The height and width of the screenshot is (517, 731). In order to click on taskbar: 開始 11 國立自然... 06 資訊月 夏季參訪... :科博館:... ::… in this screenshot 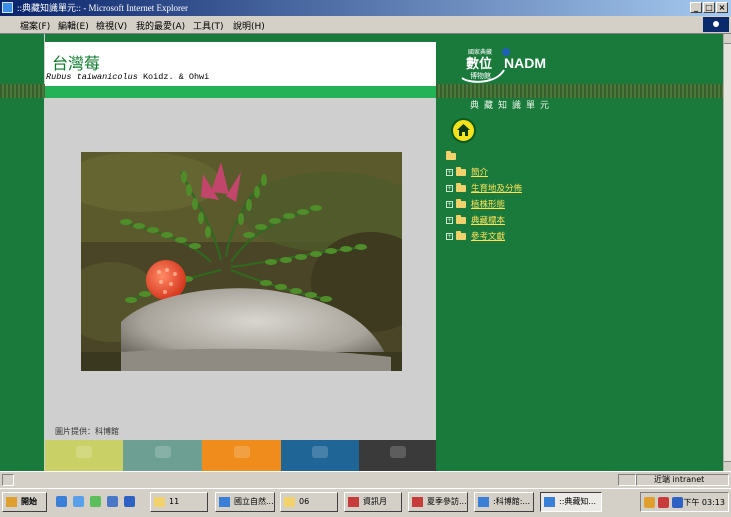, I will do `click(365, 502)`.